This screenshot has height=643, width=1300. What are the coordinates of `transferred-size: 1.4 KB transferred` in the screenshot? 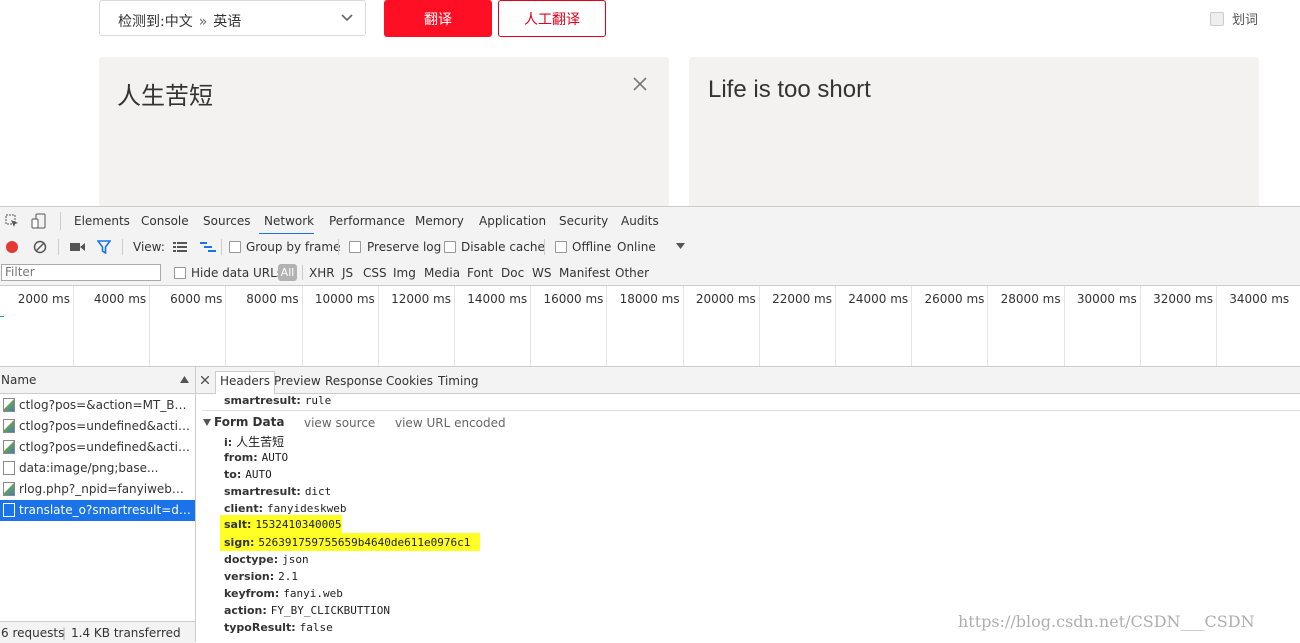 It's located at (126, 633).